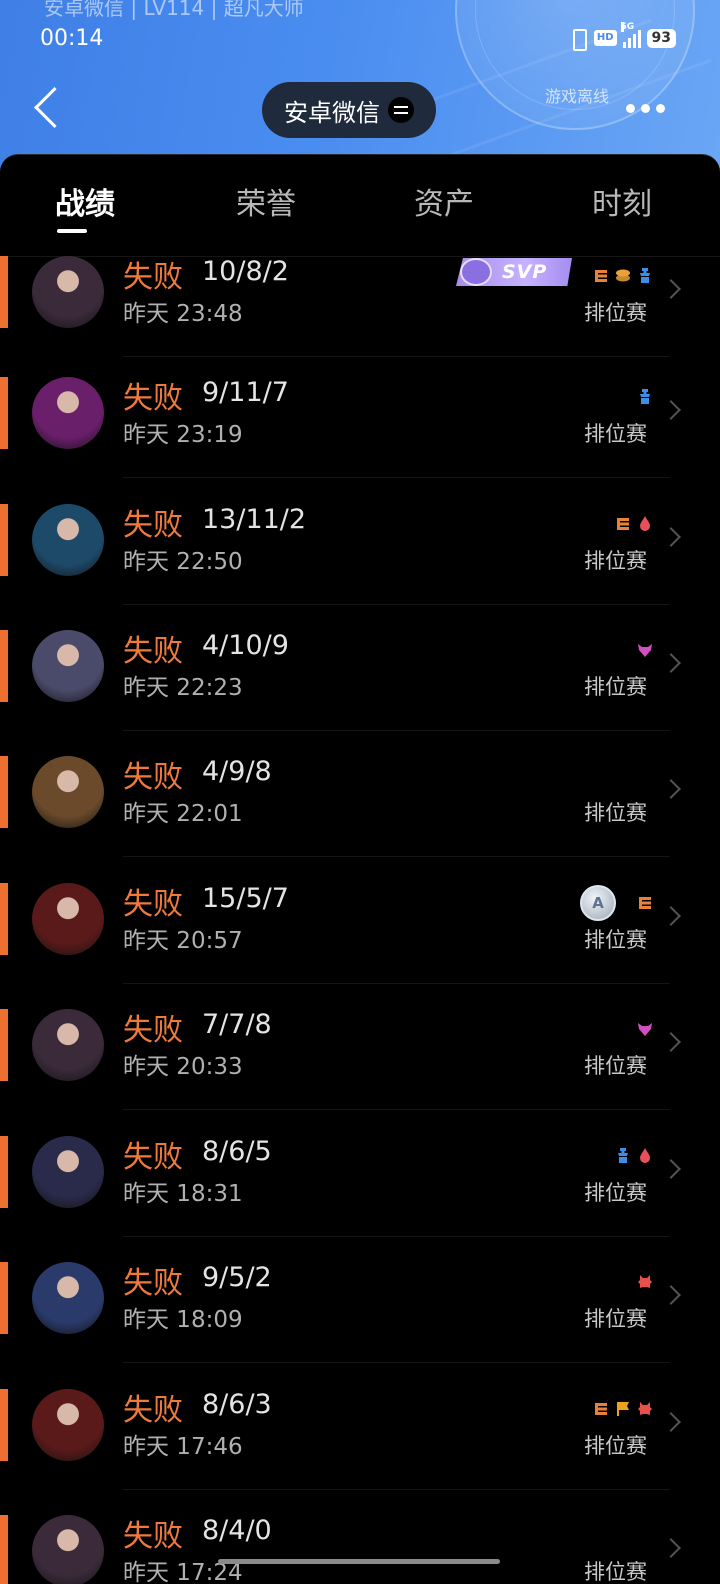 This screenshot has width=720, height=1584. I want to click on match-kda: 8/6/3, so click(237, 1404).